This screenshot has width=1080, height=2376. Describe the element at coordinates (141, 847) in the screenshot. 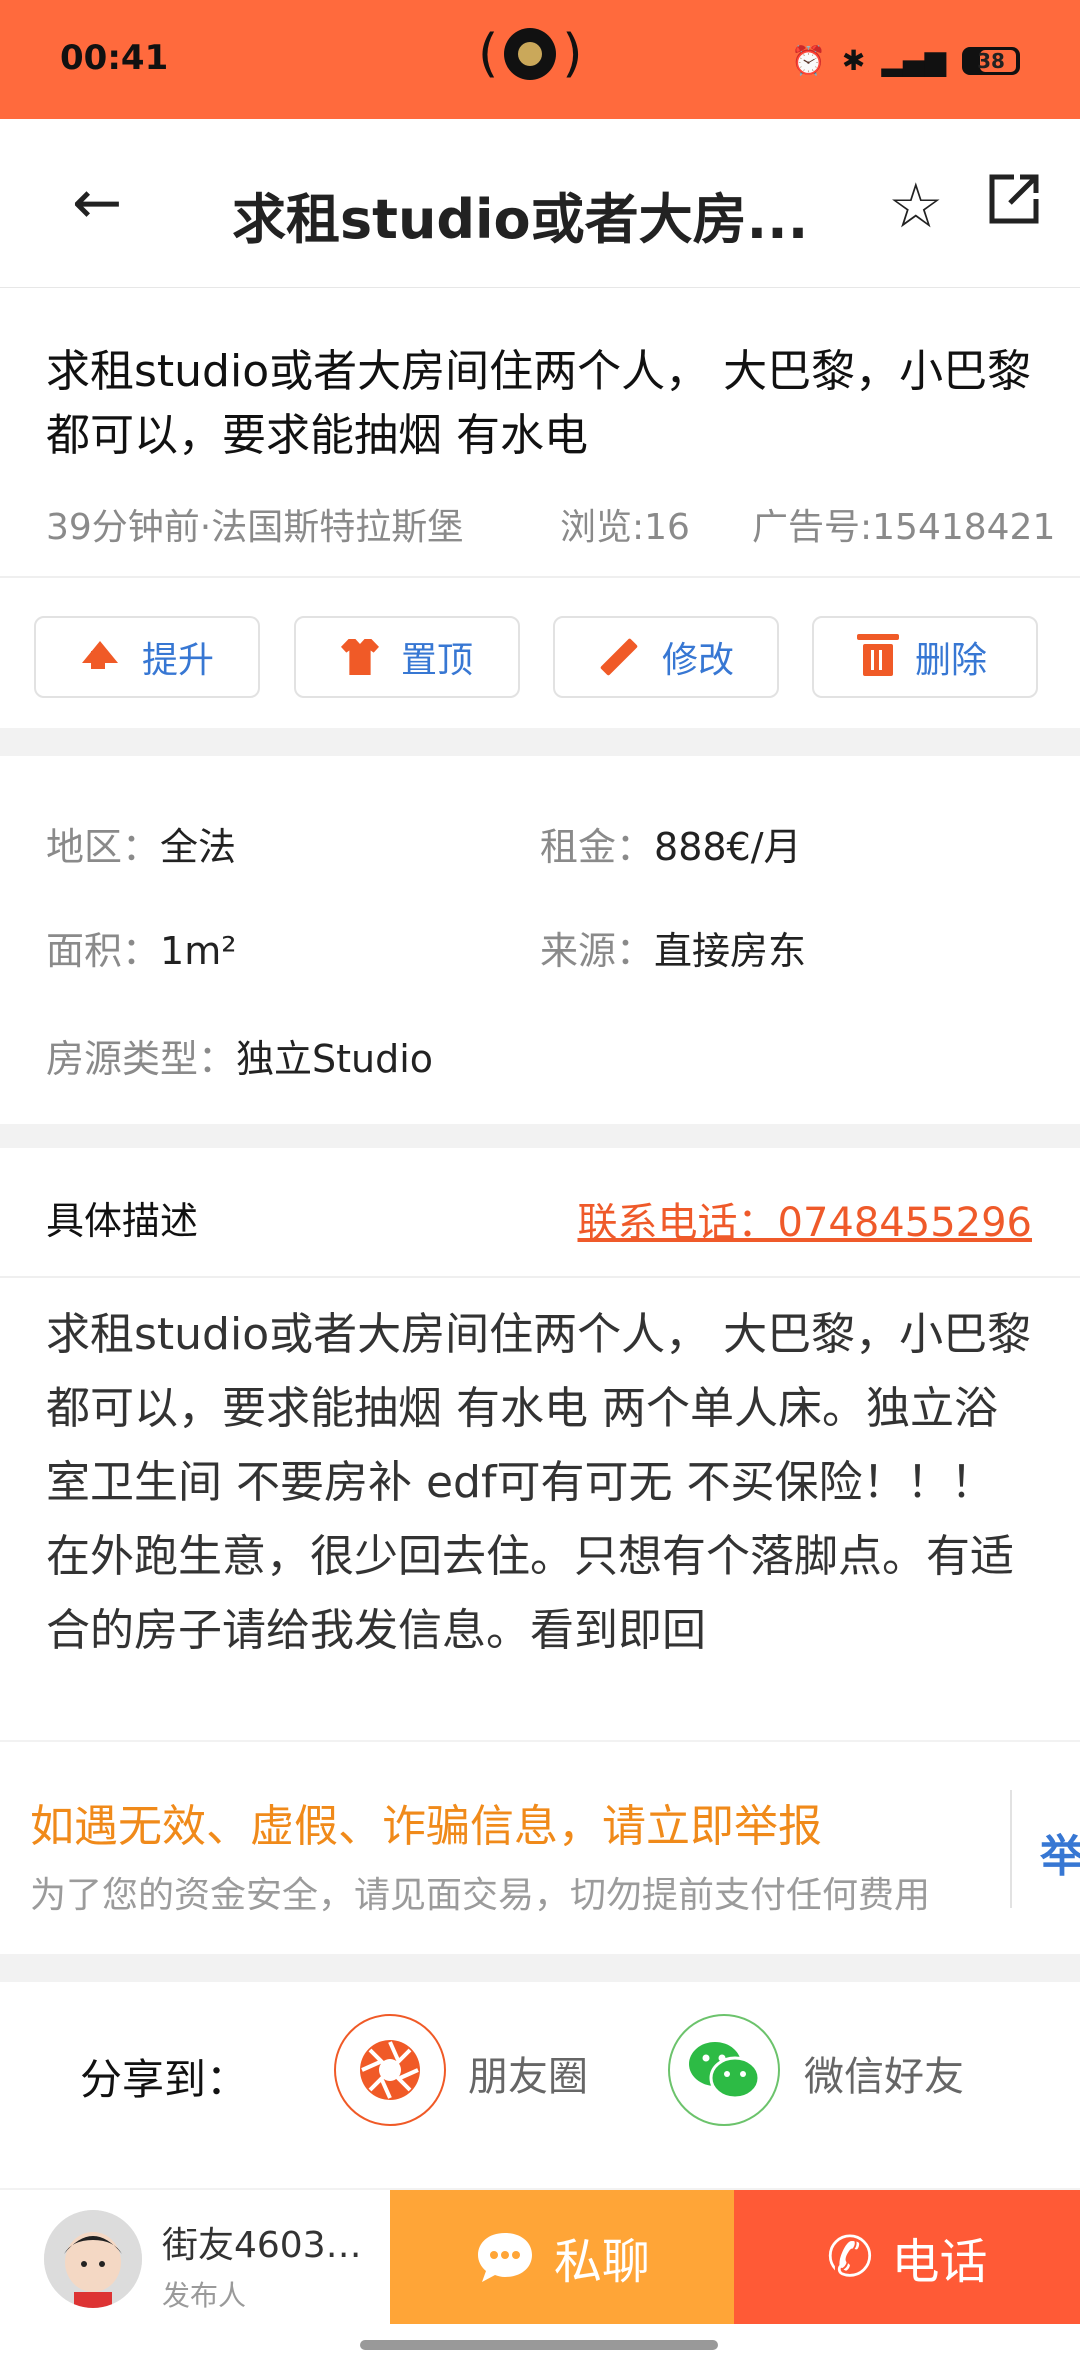

I see `region-row: 地区：全法` at that location.